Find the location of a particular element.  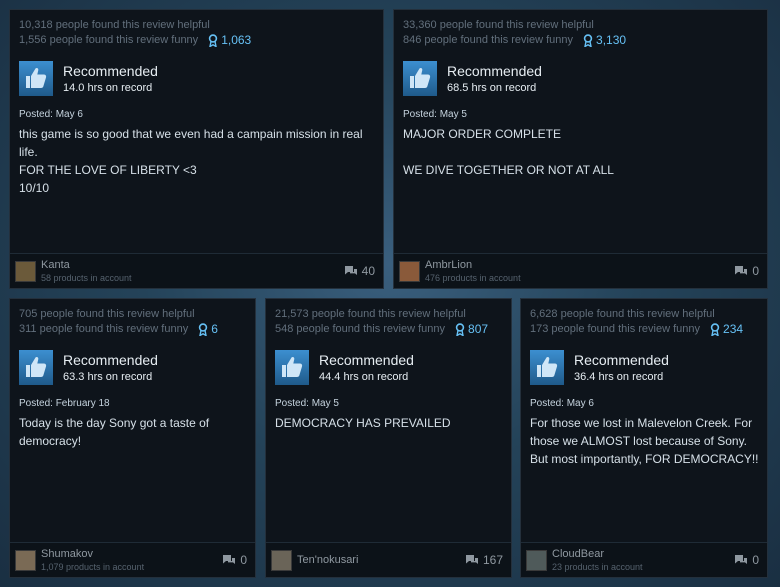

funny-count: 1,556 people found this review funny is located at coordinates (109, 40).